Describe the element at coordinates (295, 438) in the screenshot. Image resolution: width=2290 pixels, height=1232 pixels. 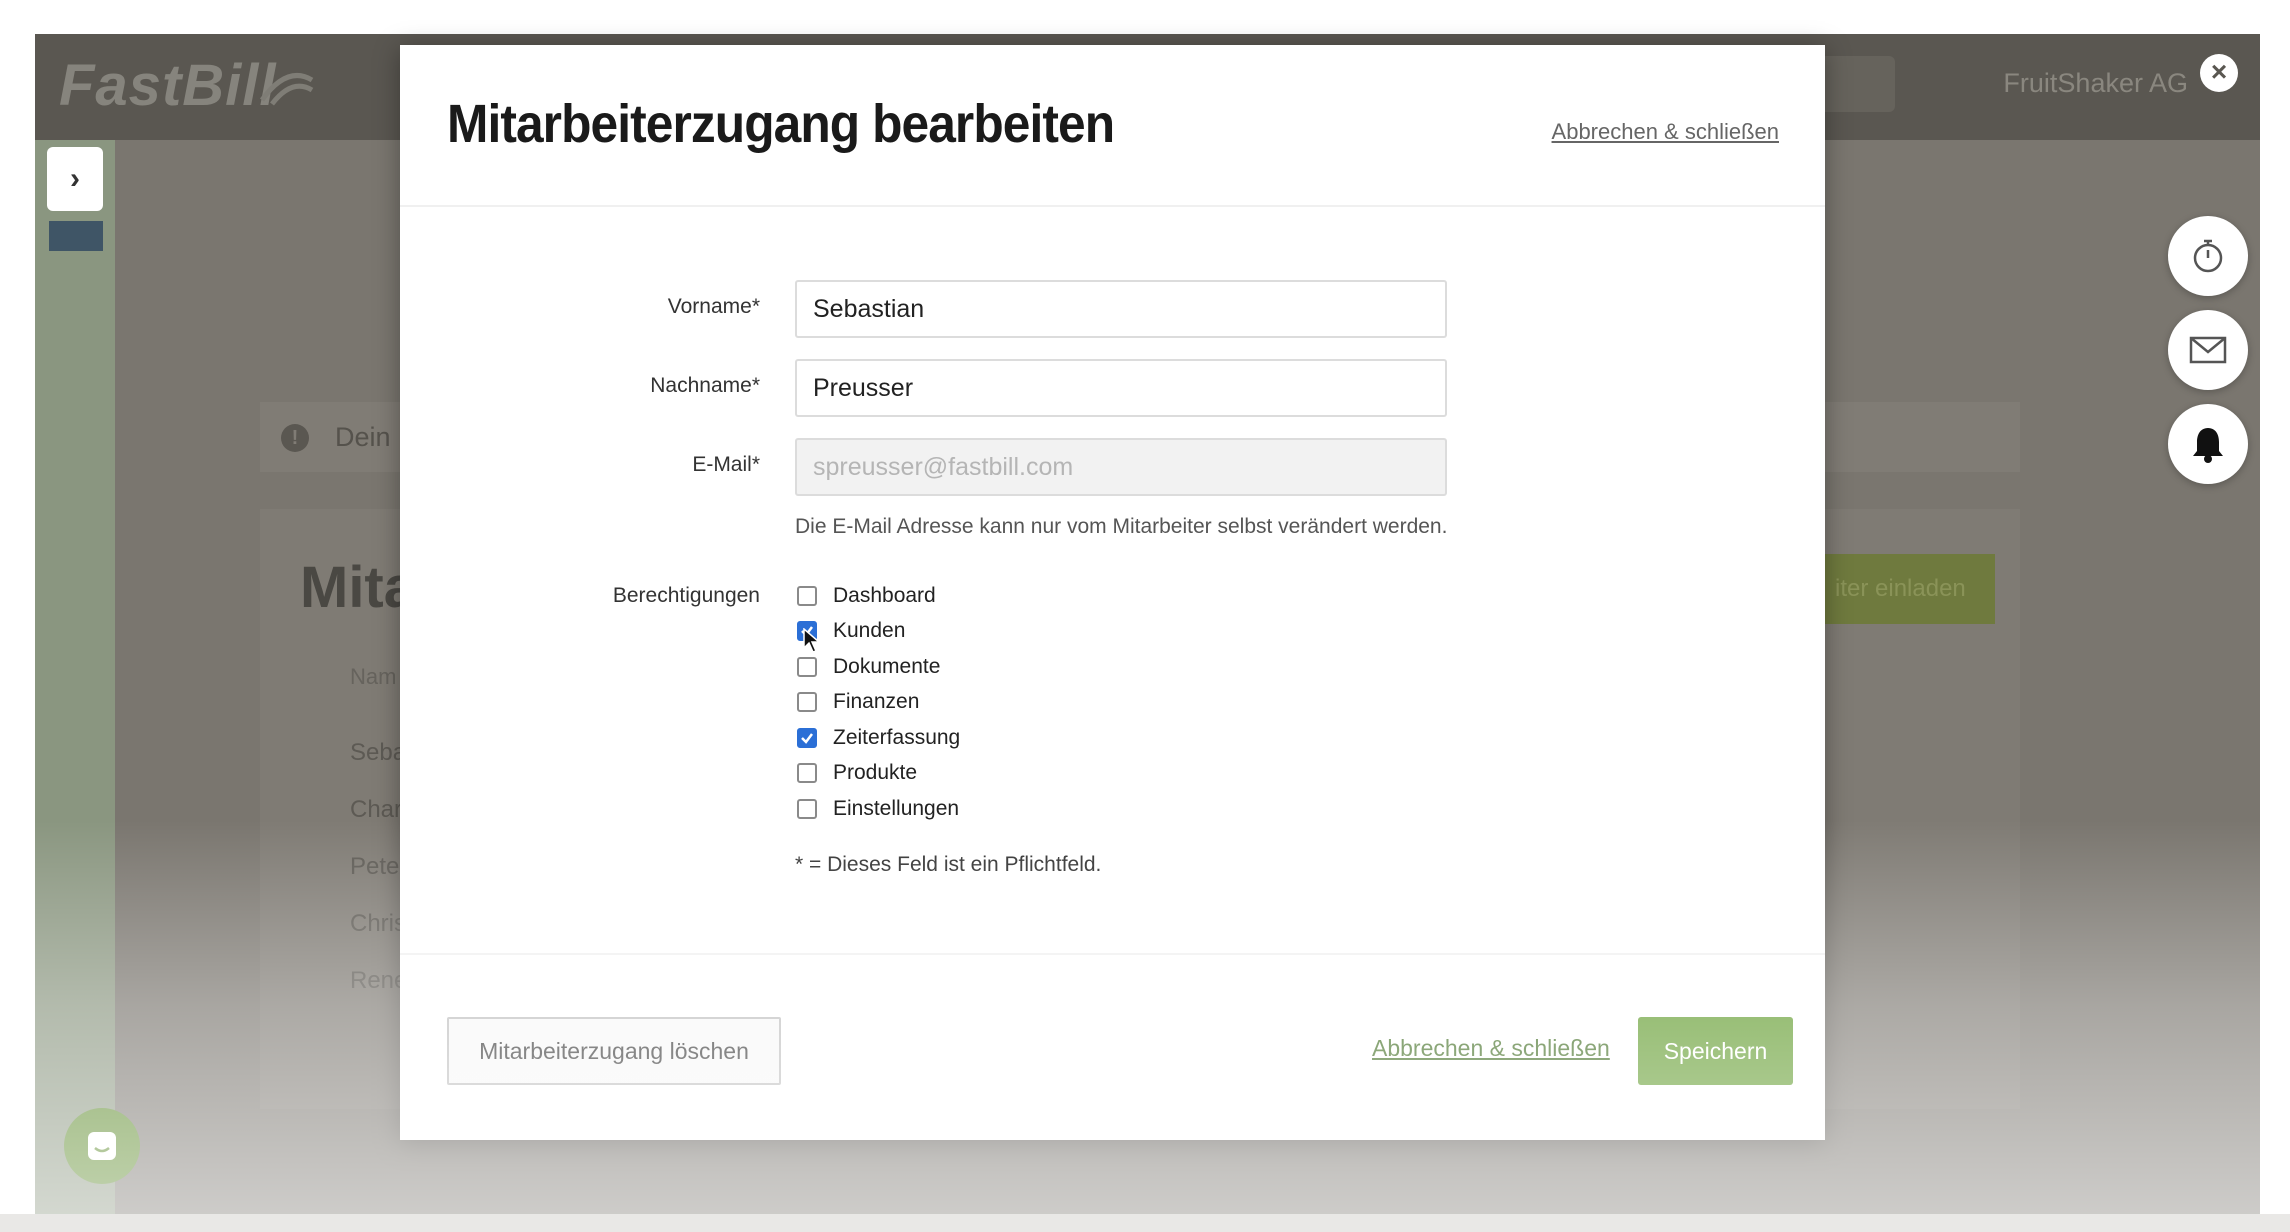
I see `info-icon: !` at that location.